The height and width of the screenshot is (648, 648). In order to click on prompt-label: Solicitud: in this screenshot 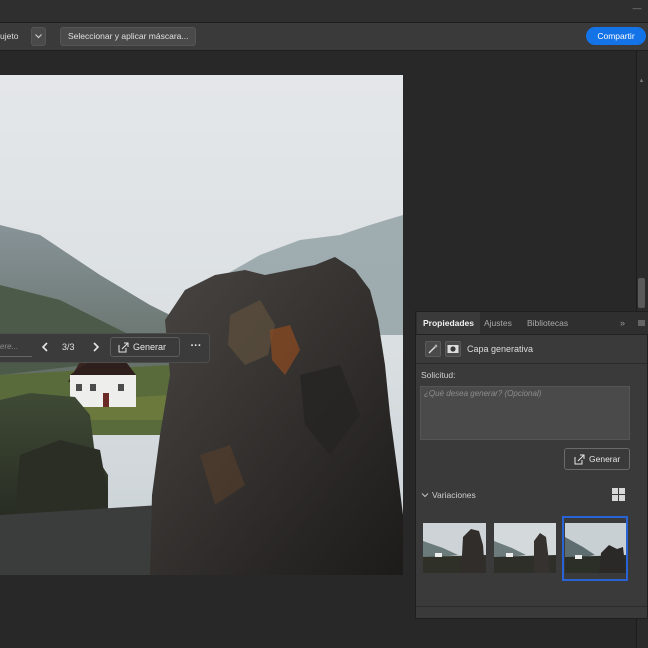, I will do `click(438, 375)`.